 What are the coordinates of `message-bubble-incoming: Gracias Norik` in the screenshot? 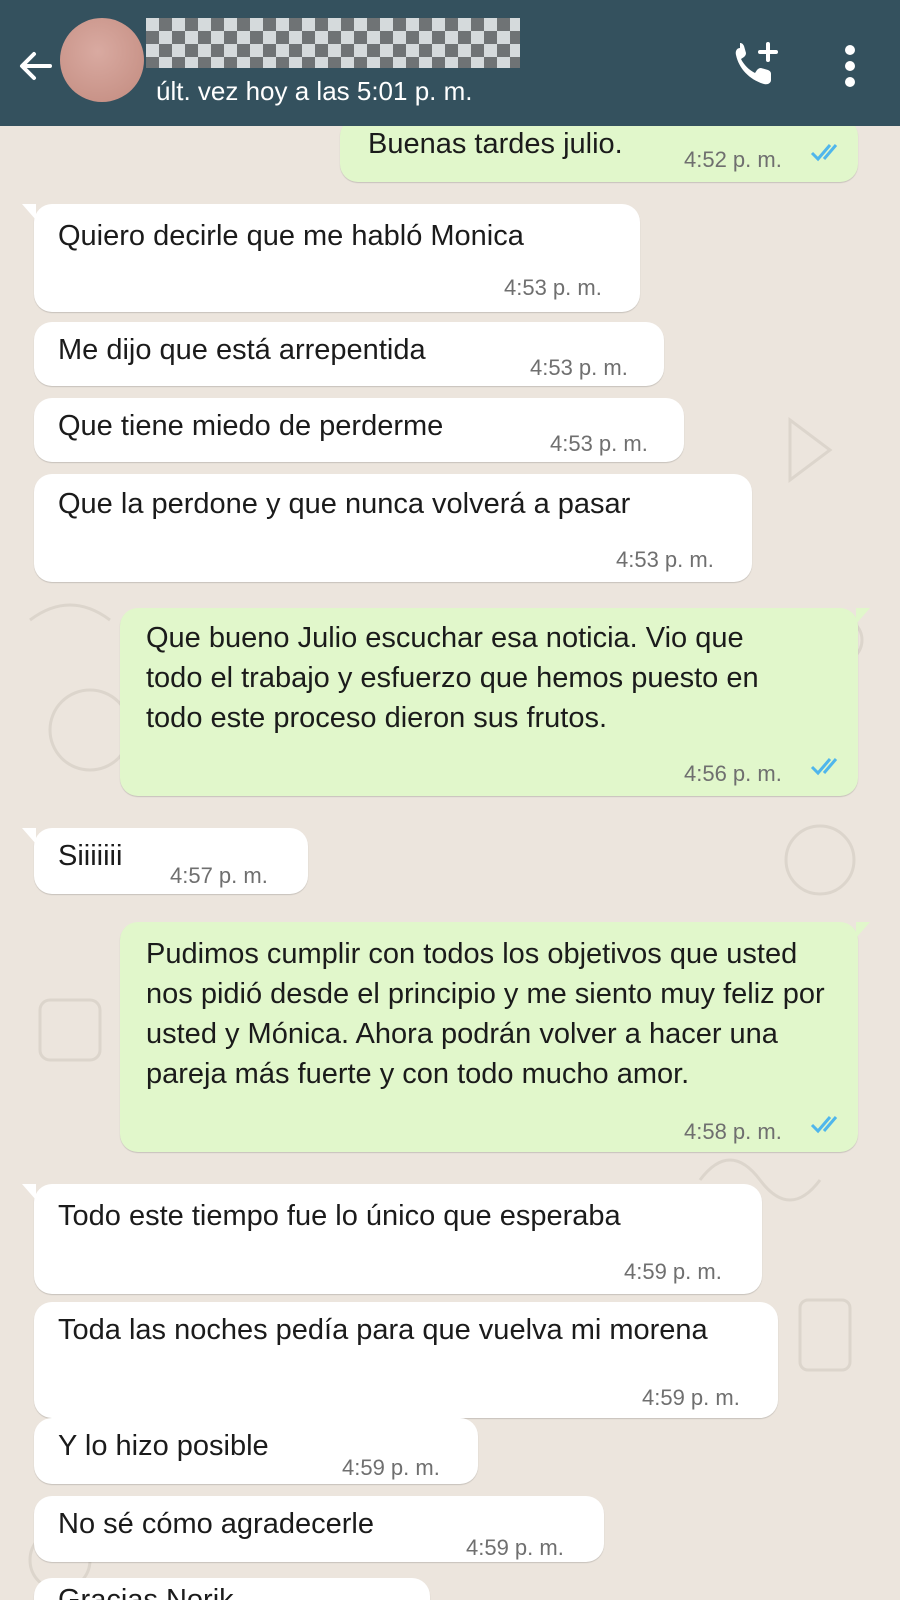 It's located at (232, 1589).